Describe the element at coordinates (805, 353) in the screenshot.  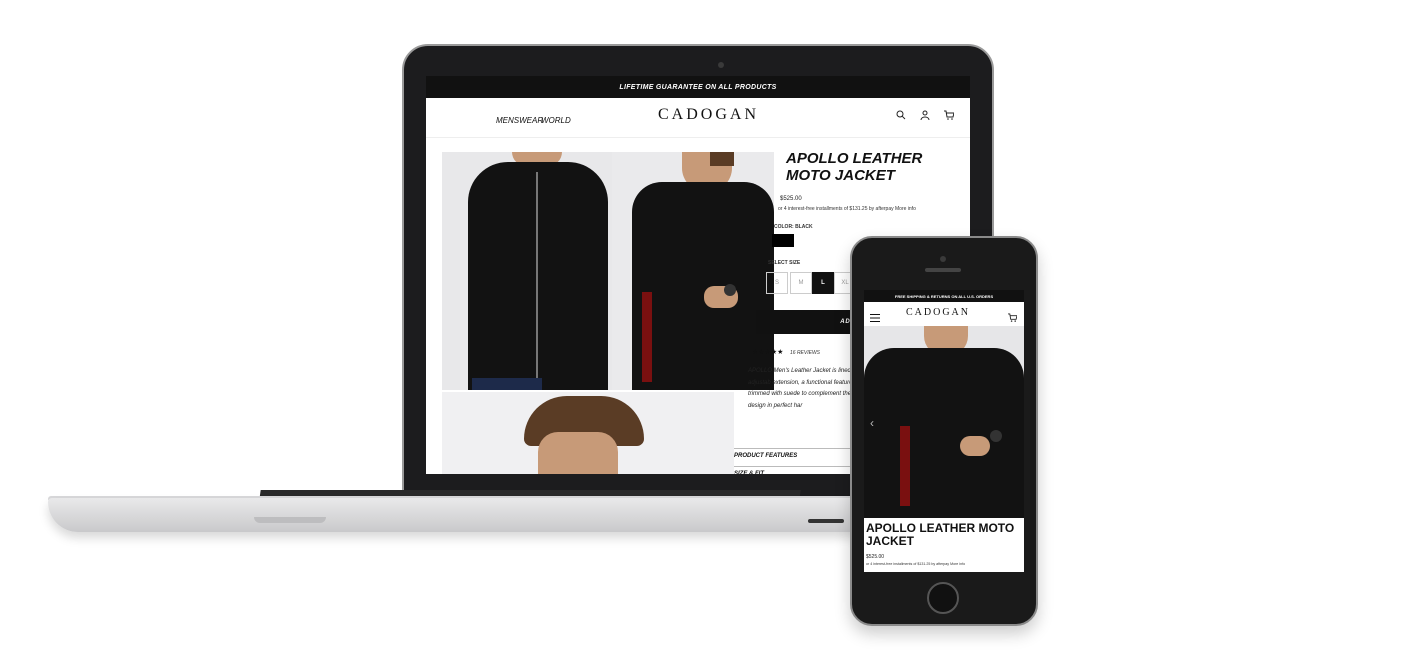
I see `reviews-link: 16 REVIEWS` at that location.